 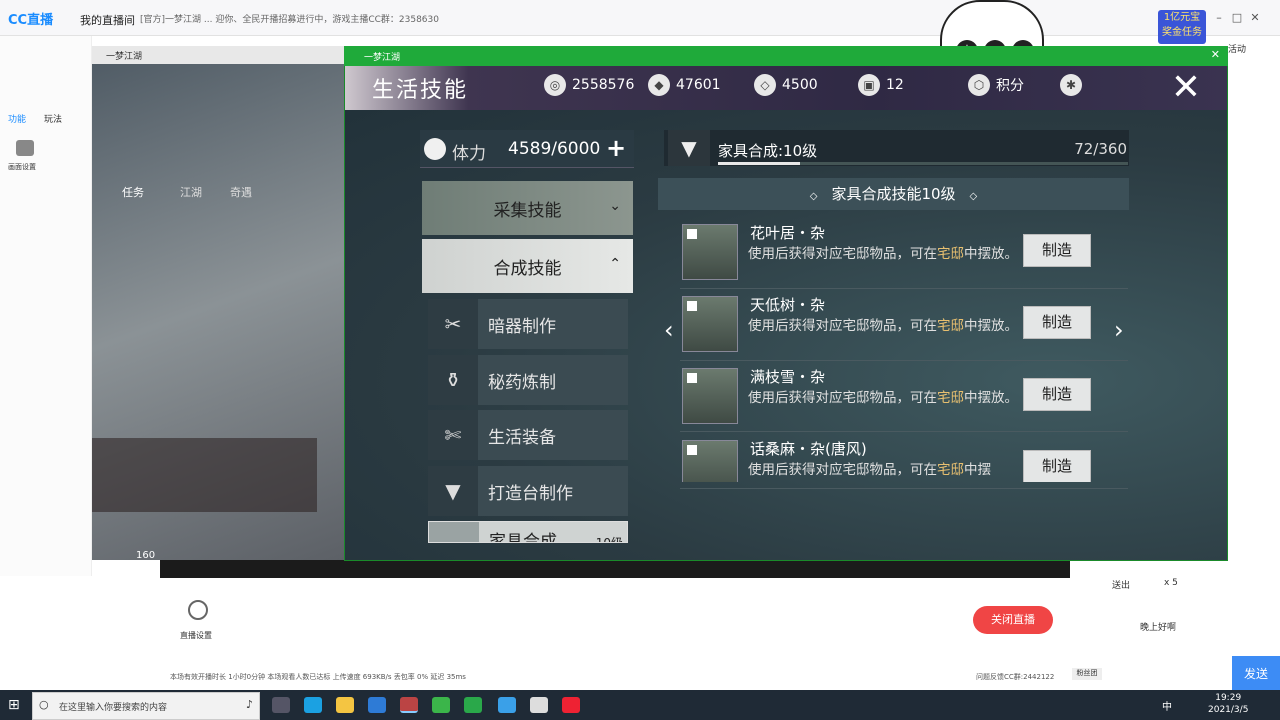 I want to click on windows-start-icon: ⊞, so click(x=16, y=705).